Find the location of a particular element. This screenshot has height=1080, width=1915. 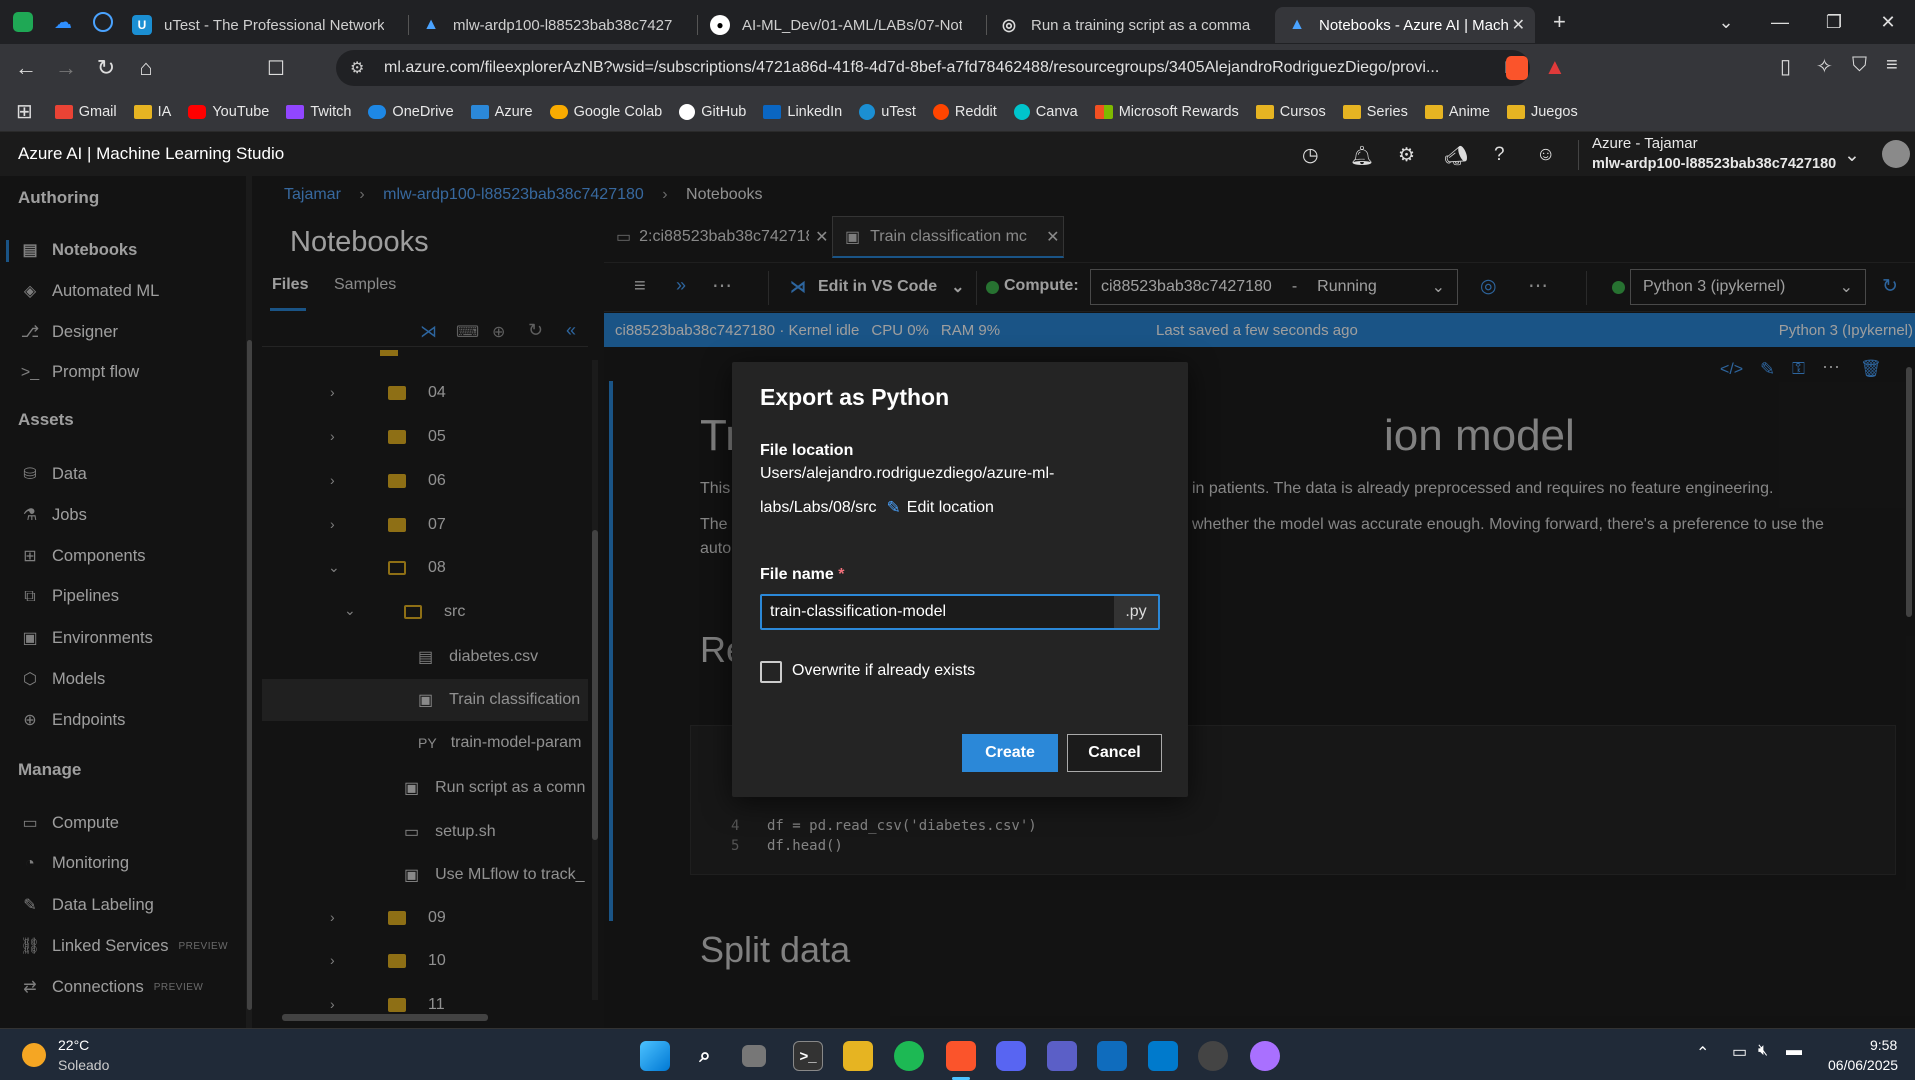

window-controls: ⌄ — ❐ ✕ is located at coordinates (1807, 22).